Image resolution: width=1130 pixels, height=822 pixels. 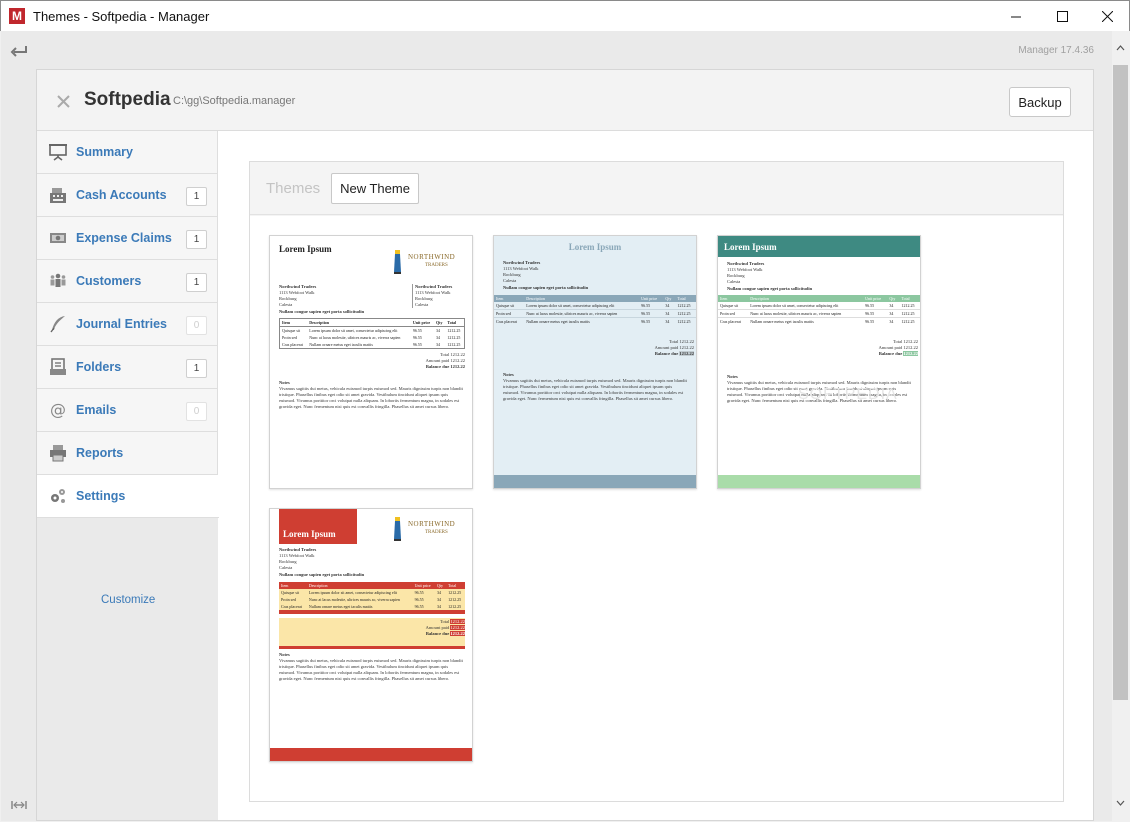 I want to click on close-window-button, so click(x=1107, y=16).